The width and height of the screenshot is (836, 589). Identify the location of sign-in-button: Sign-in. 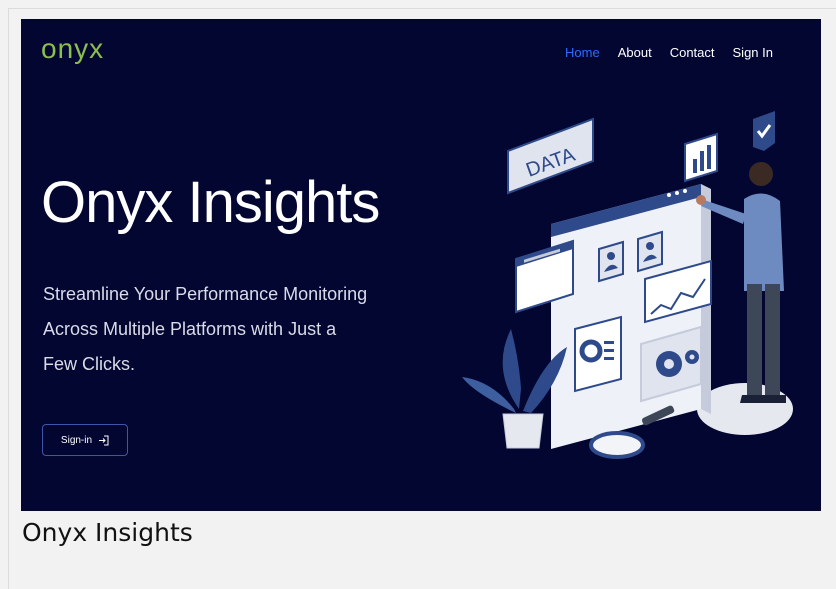
(85, 440).